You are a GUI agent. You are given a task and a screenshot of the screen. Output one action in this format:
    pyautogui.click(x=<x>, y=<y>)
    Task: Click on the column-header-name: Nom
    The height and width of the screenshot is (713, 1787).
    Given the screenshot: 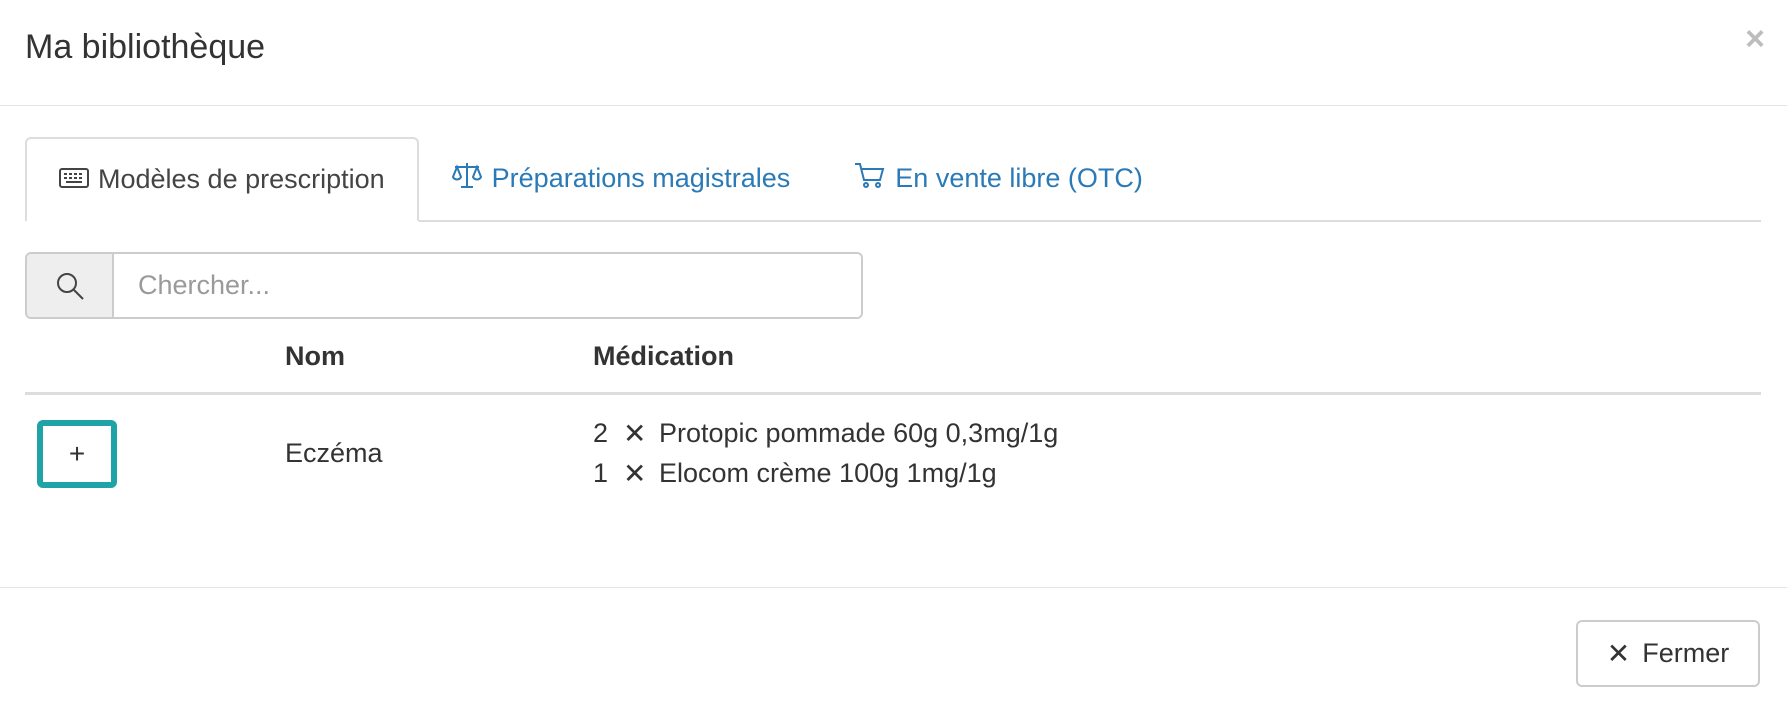 What is the action you would take?
    pyautogui.click(x=439, y=368)
    